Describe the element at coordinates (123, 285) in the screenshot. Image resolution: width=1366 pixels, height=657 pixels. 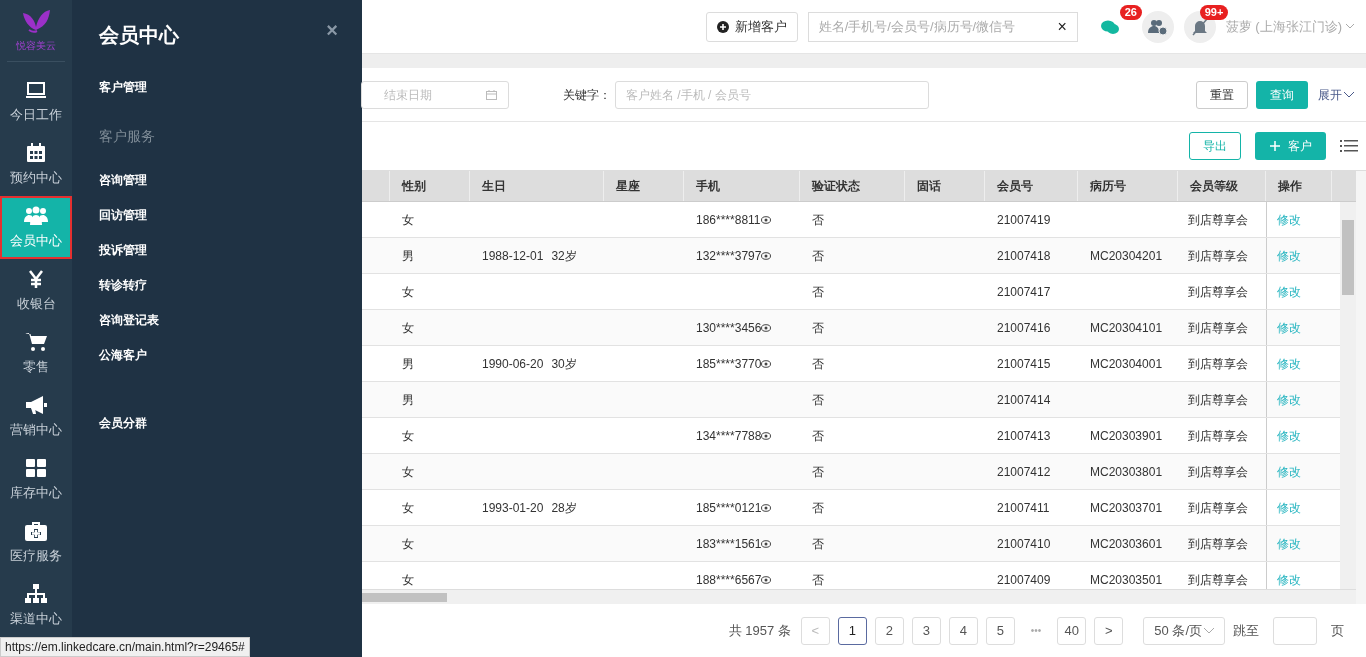
I see `menu-link: 转诊转疗` at that location.